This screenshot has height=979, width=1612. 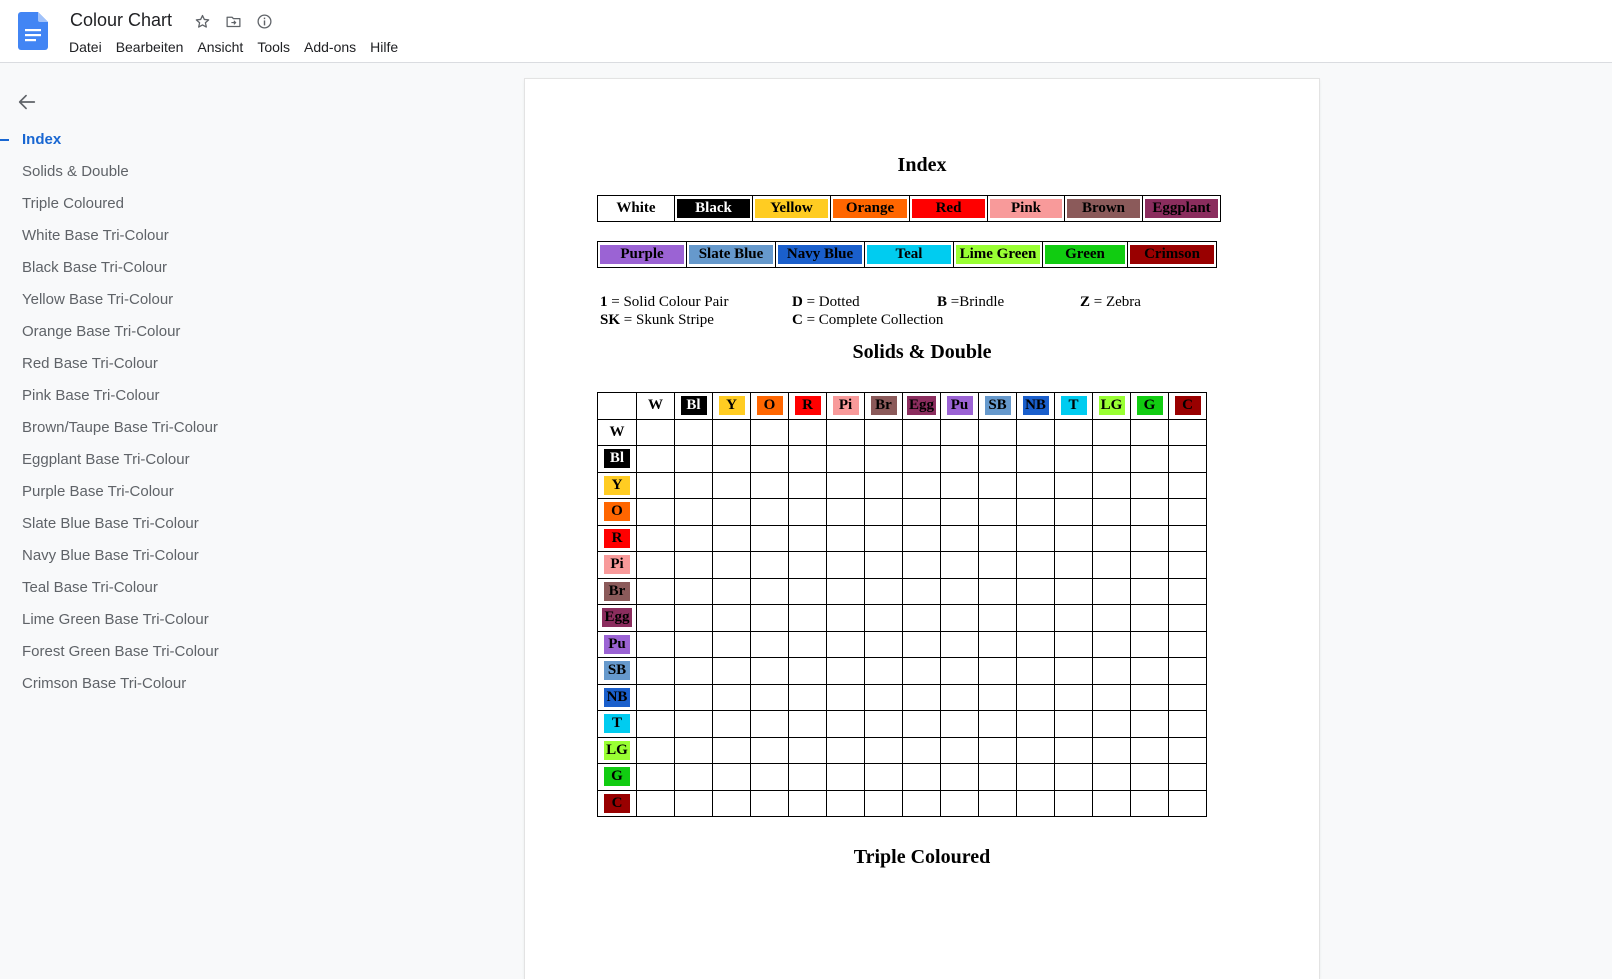 I want to click on outline-item: Index, so click(x=240, y=142).